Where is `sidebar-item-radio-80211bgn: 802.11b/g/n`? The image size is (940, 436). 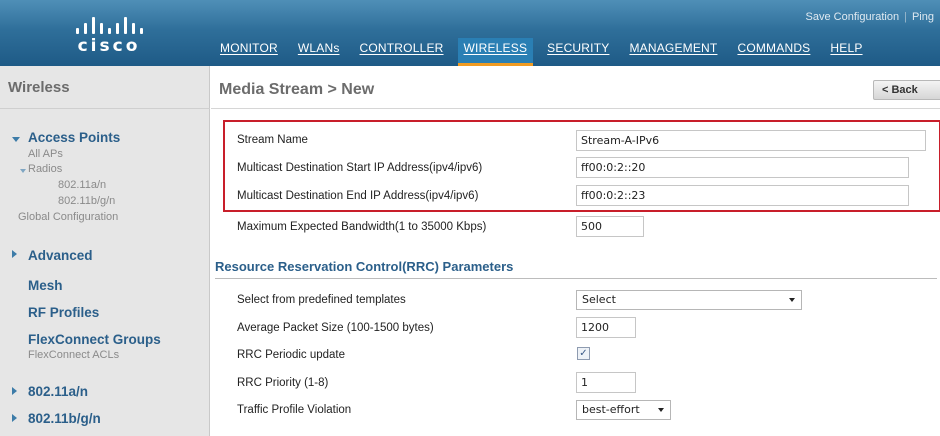 sidebar-item-radio-80211bgn: 802.11b/g/n is located at coordinates (86, 201).